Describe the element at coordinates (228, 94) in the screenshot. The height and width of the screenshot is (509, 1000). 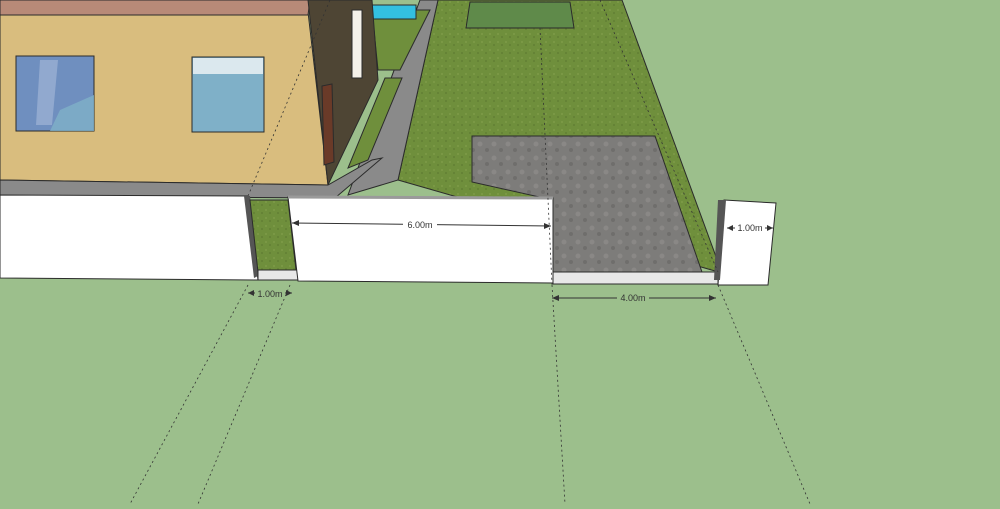
I see `right-window` at that location.